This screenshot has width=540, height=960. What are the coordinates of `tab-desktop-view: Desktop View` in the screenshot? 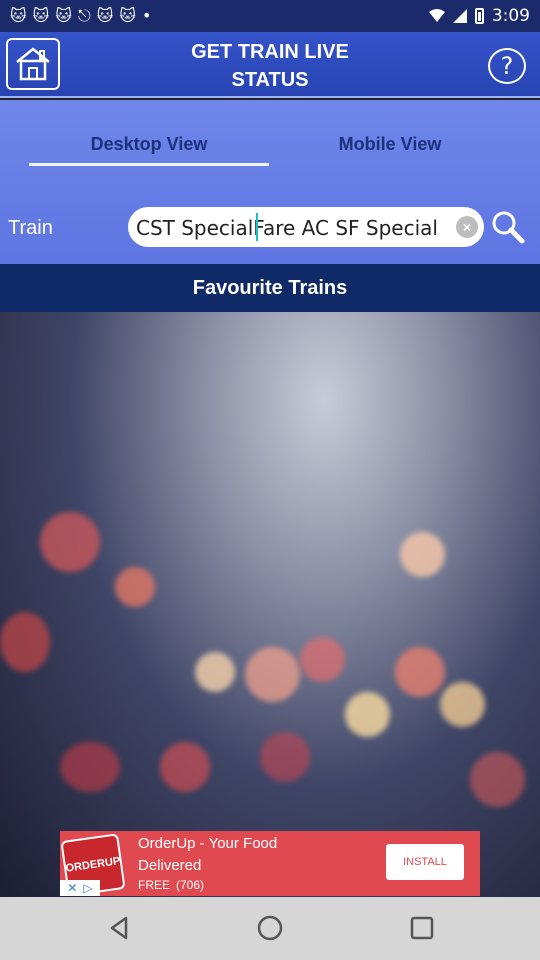 It's located at (149, 144).